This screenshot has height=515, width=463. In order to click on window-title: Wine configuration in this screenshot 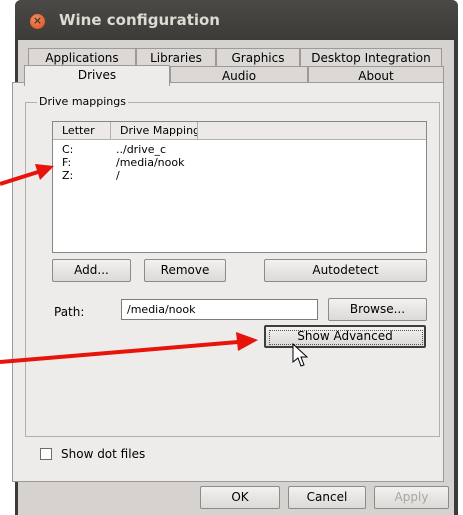, I will do `click(139, 20)`.